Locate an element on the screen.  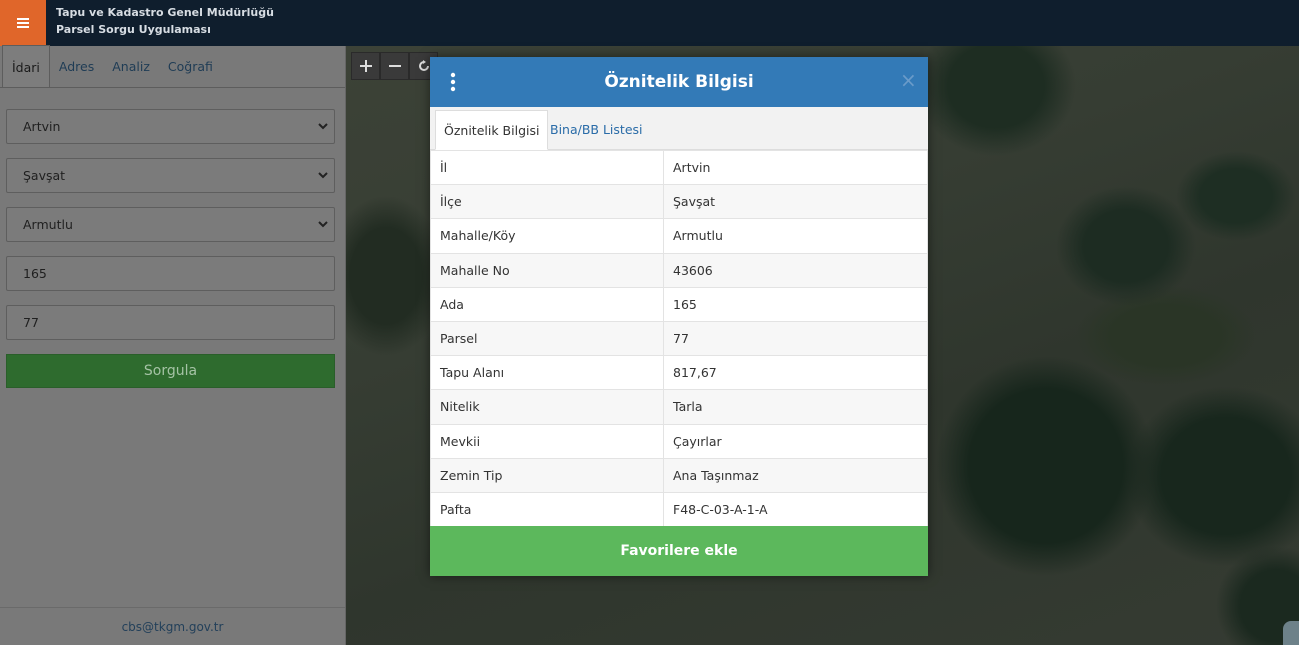
refresh-icon is located at coordinates (423, 65).